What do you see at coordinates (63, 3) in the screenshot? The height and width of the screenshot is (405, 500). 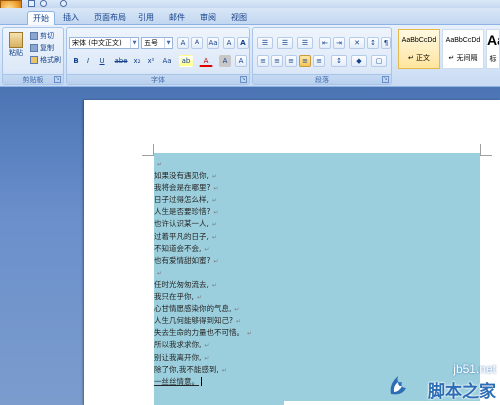 I see `redo-icon` at bounding box center [63, 3].